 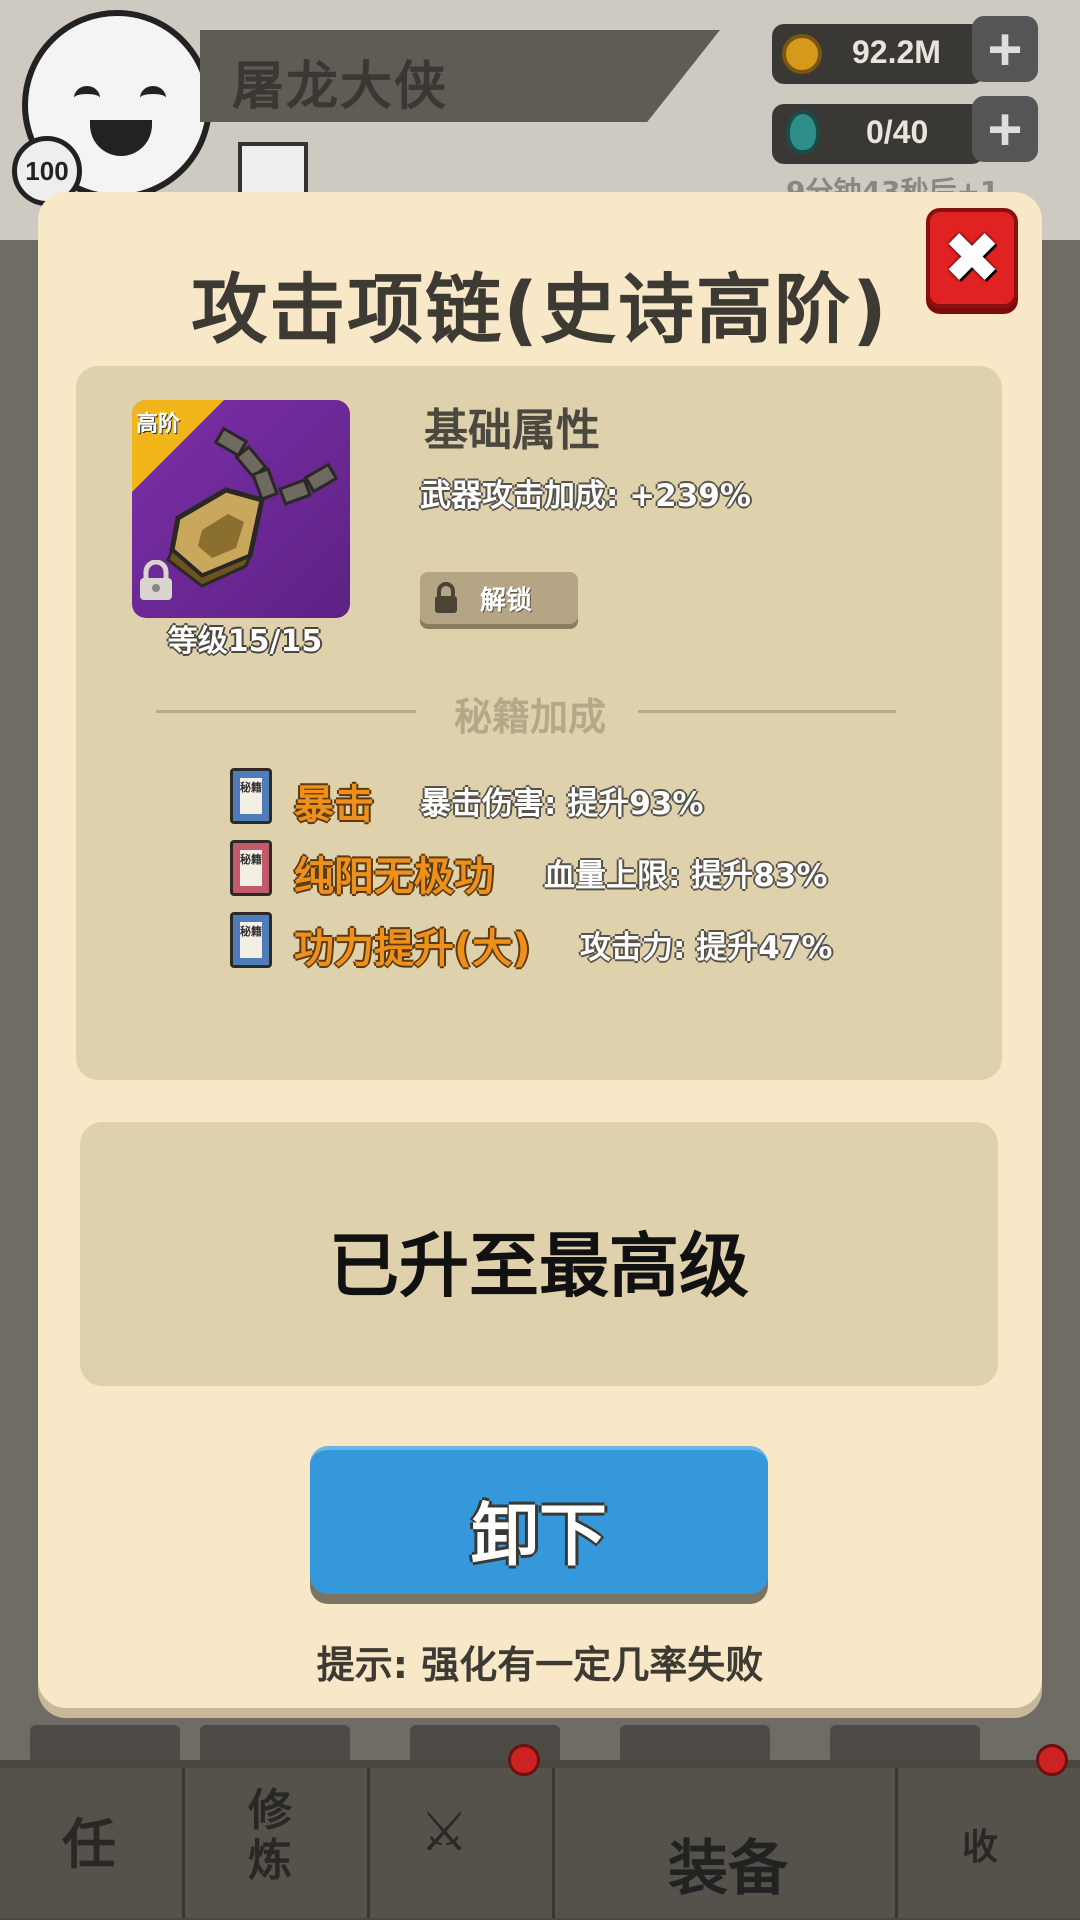 What do you see at coordinates (121, 138) in the screenshot?
I see `avatar-mouth` at bounding box center [121, 138].